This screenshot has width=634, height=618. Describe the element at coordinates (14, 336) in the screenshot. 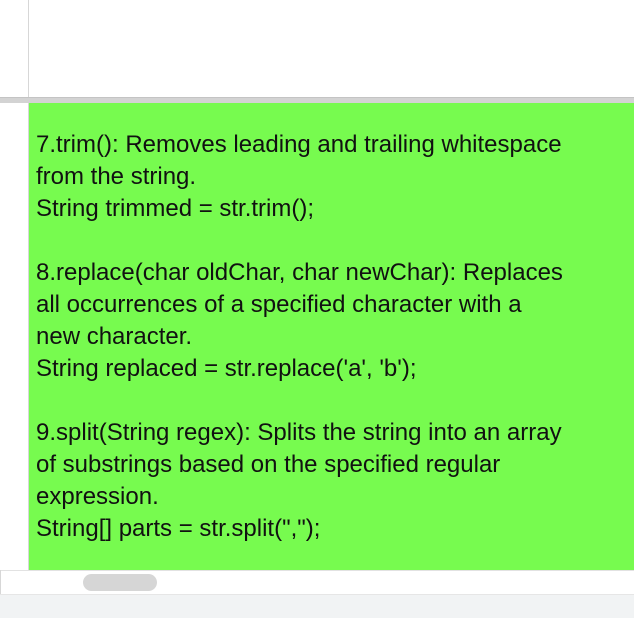

I see `row-header-middle` at that location.